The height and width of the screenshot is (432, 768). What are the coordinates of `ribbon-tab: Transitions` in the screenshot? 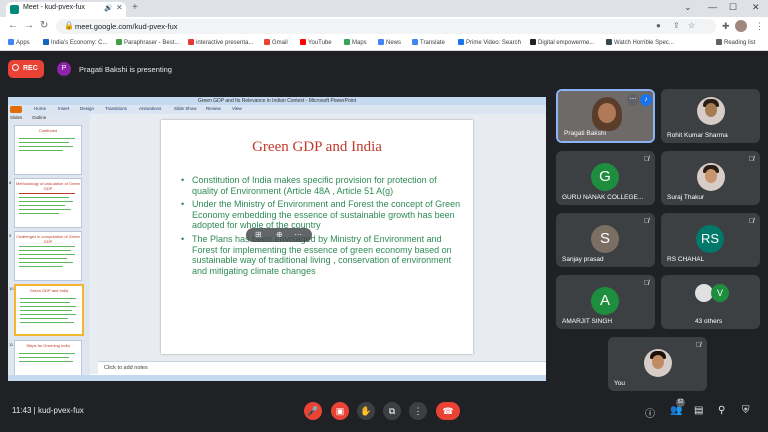 It's located at (116, 108).